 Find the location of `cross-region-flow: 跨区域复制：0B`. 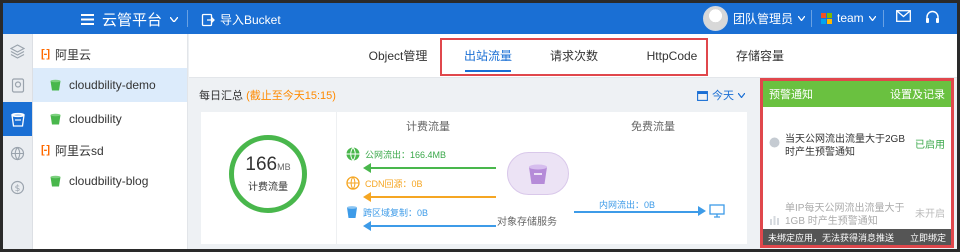

cross-region-flow: 跨区域复制：0B is located at coordinates (387, 212).